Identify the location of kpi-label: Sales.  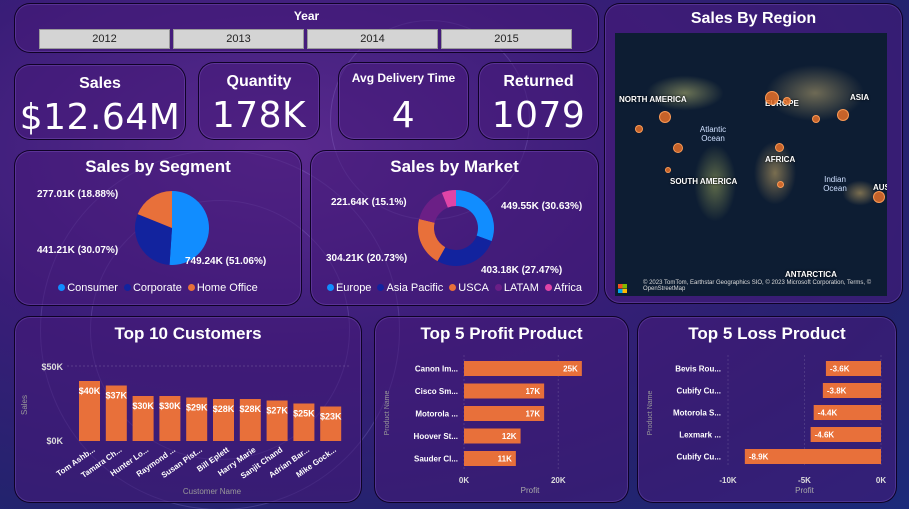
(100, 83).